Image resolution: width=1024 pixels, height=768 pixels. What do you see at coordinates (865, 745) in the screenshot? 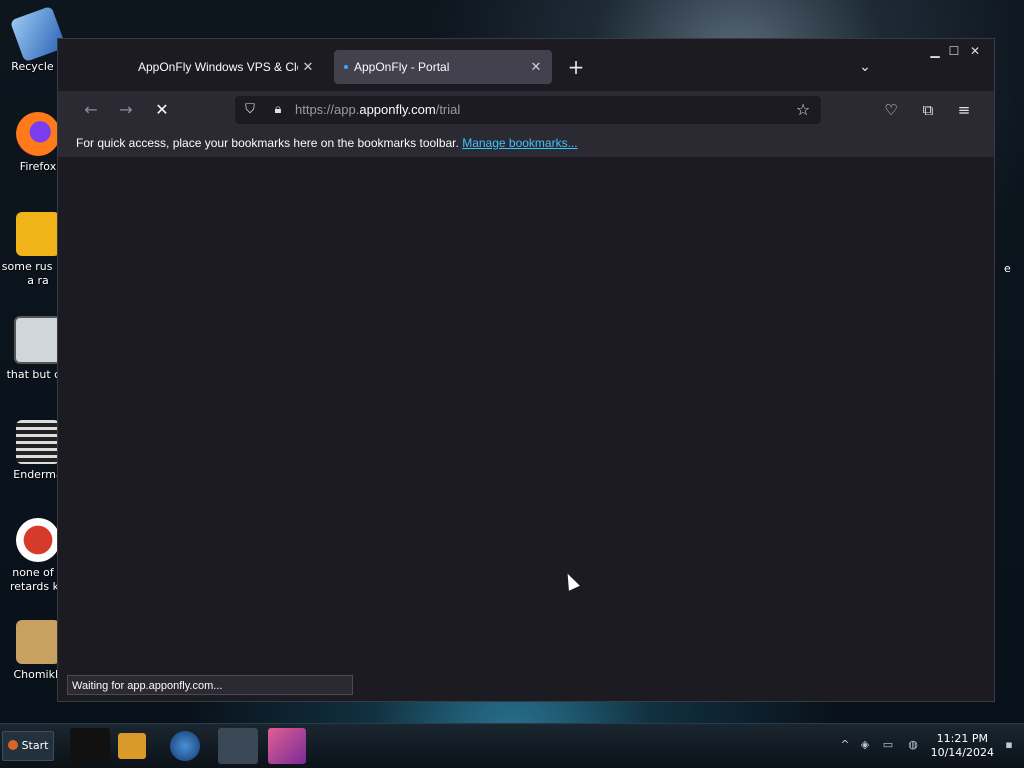
I see `tray-security-icon: ◈` at bounding box center [865, 745].